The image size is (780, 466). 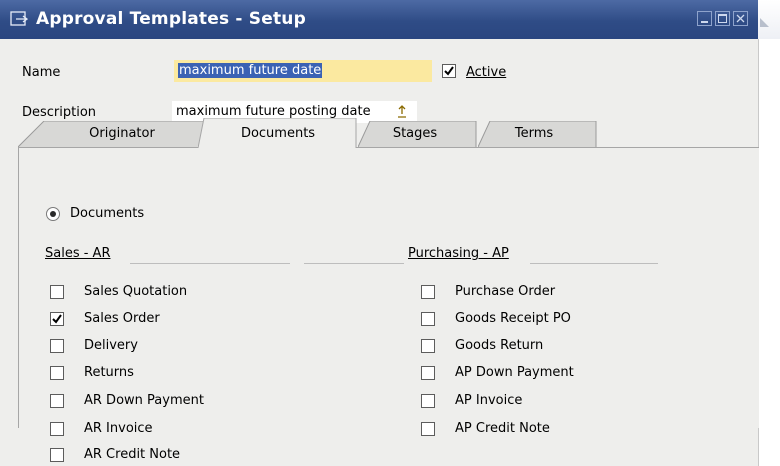 I want to click on documents-radio, so click(x=53, y=214).